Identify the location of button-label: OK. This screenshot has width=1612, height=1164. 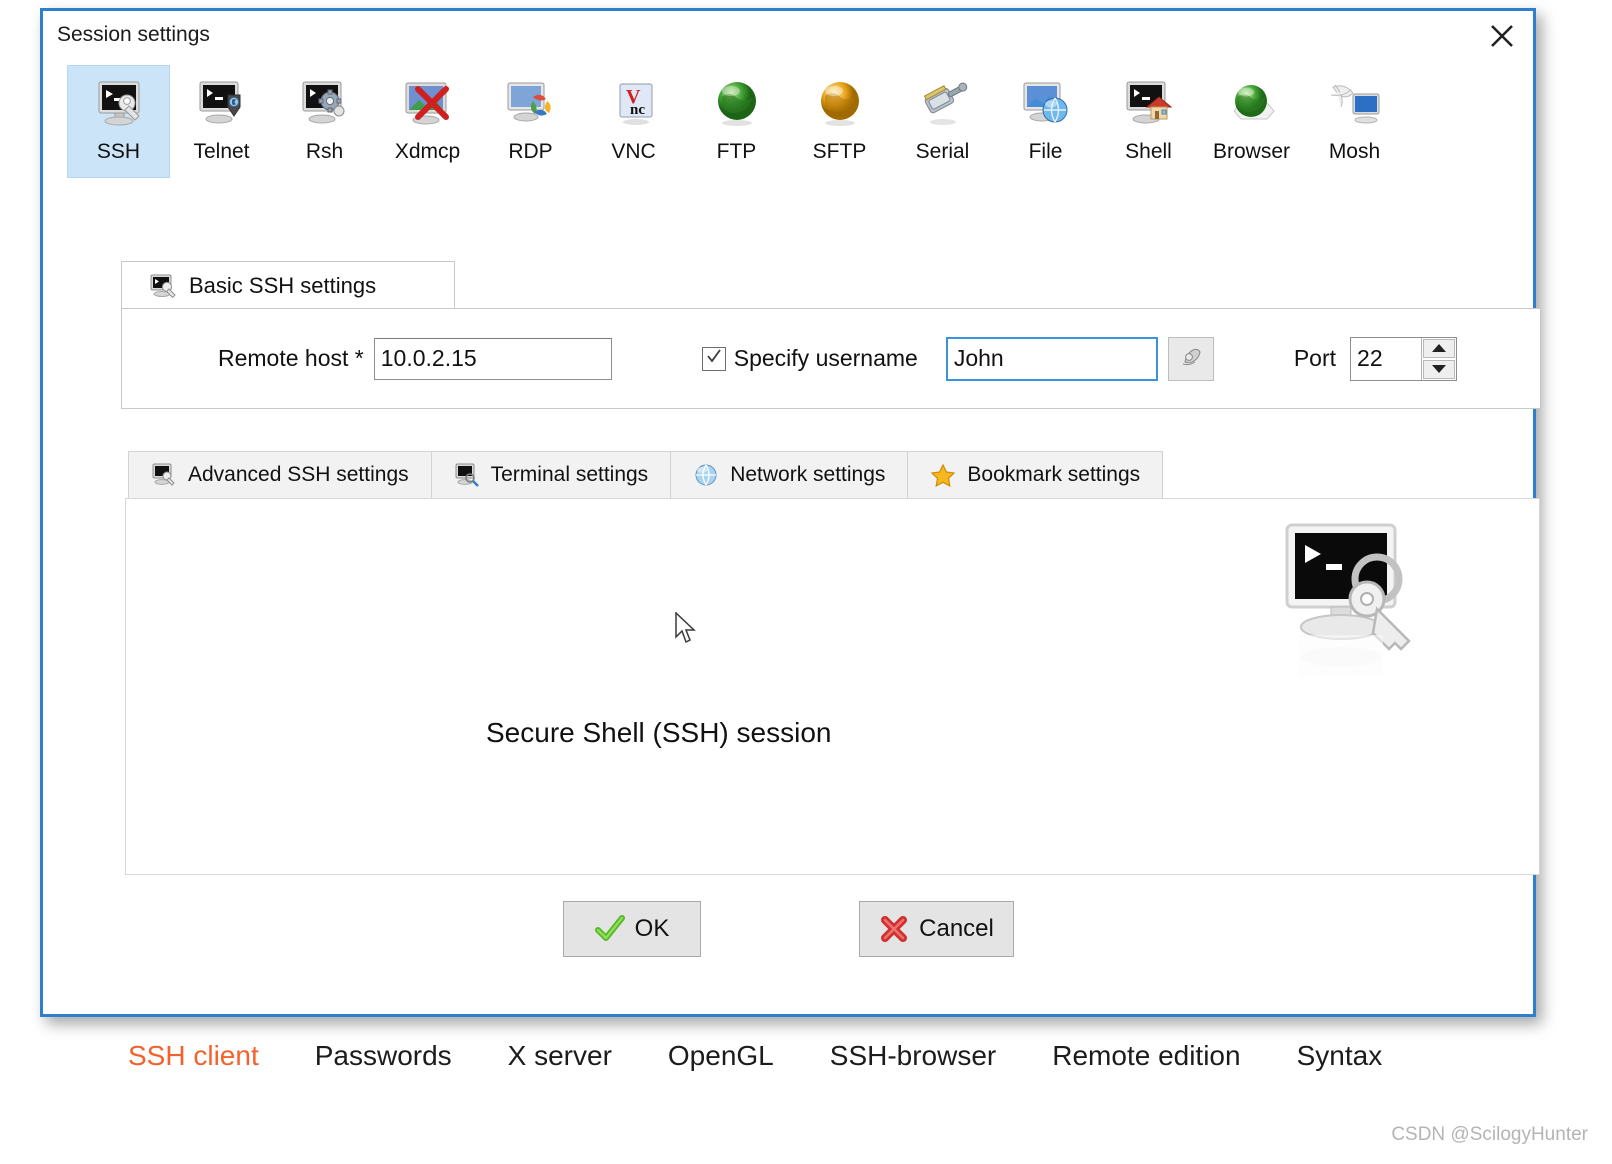
(652, 928).